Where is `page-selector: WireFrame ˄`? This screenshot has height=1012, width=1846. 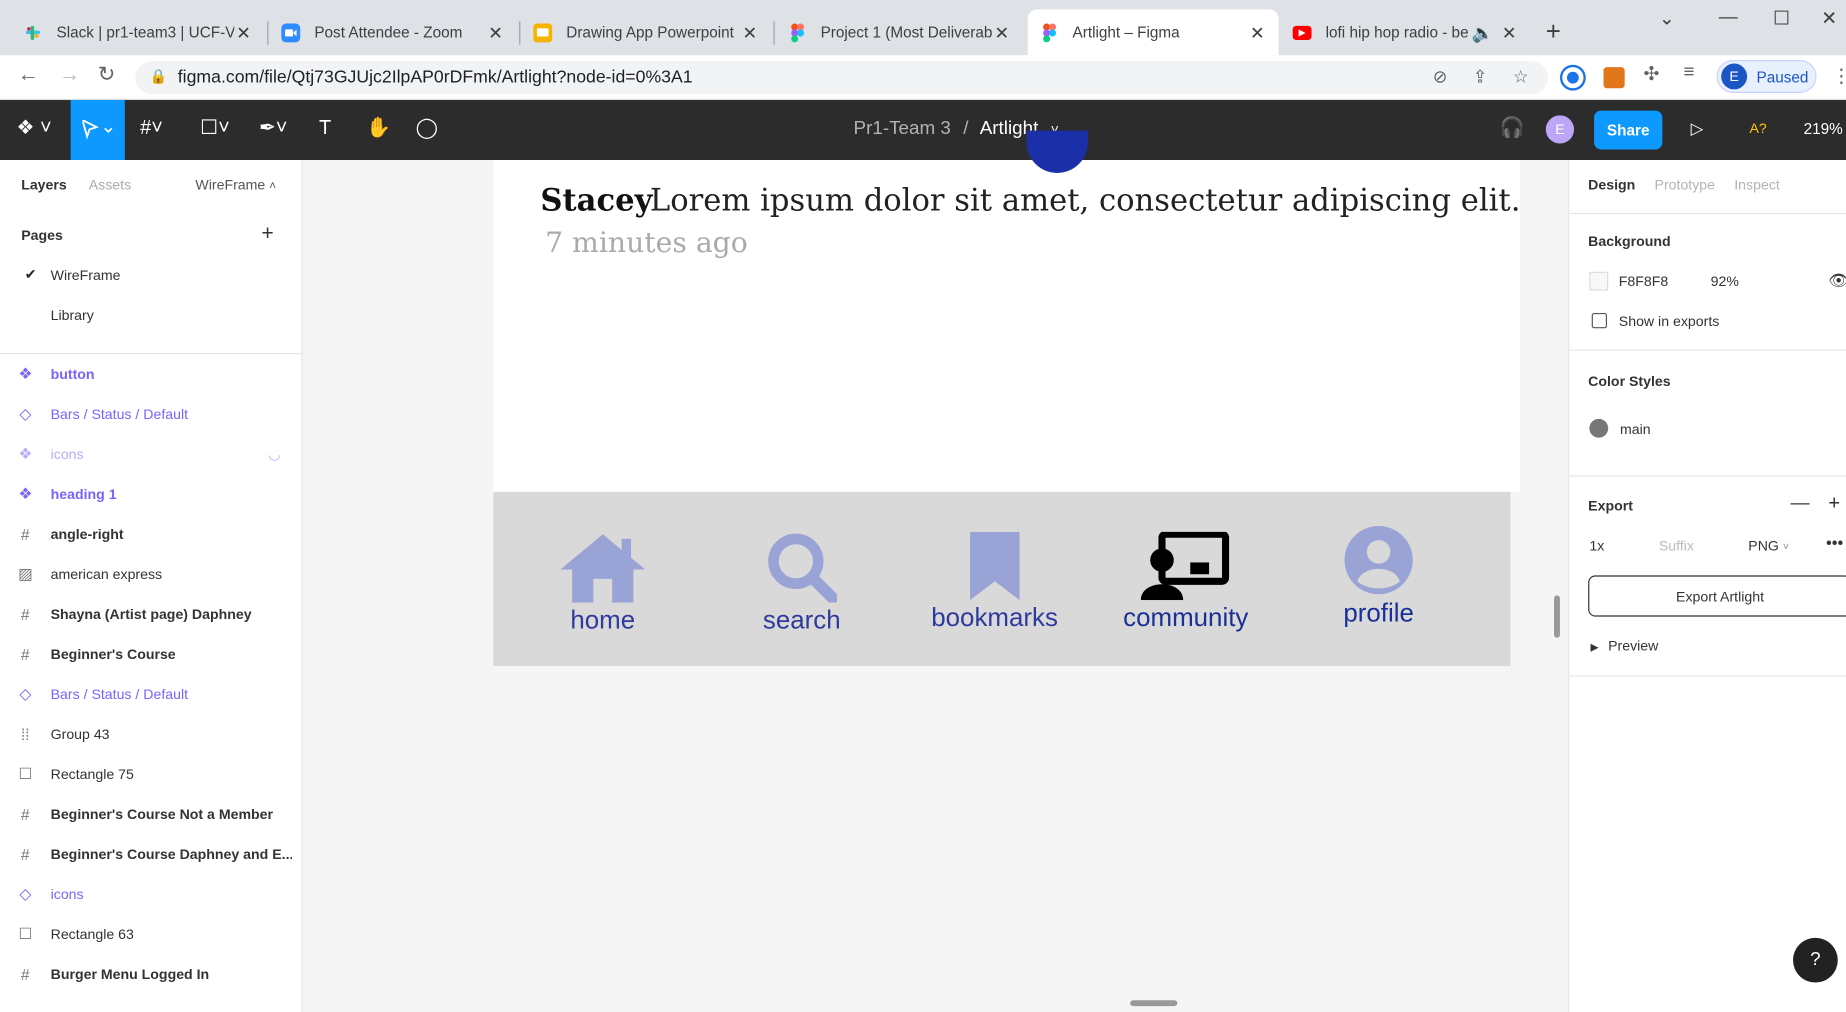 page-selector: WireFrame ˄ is located at coordinates (235, 185).